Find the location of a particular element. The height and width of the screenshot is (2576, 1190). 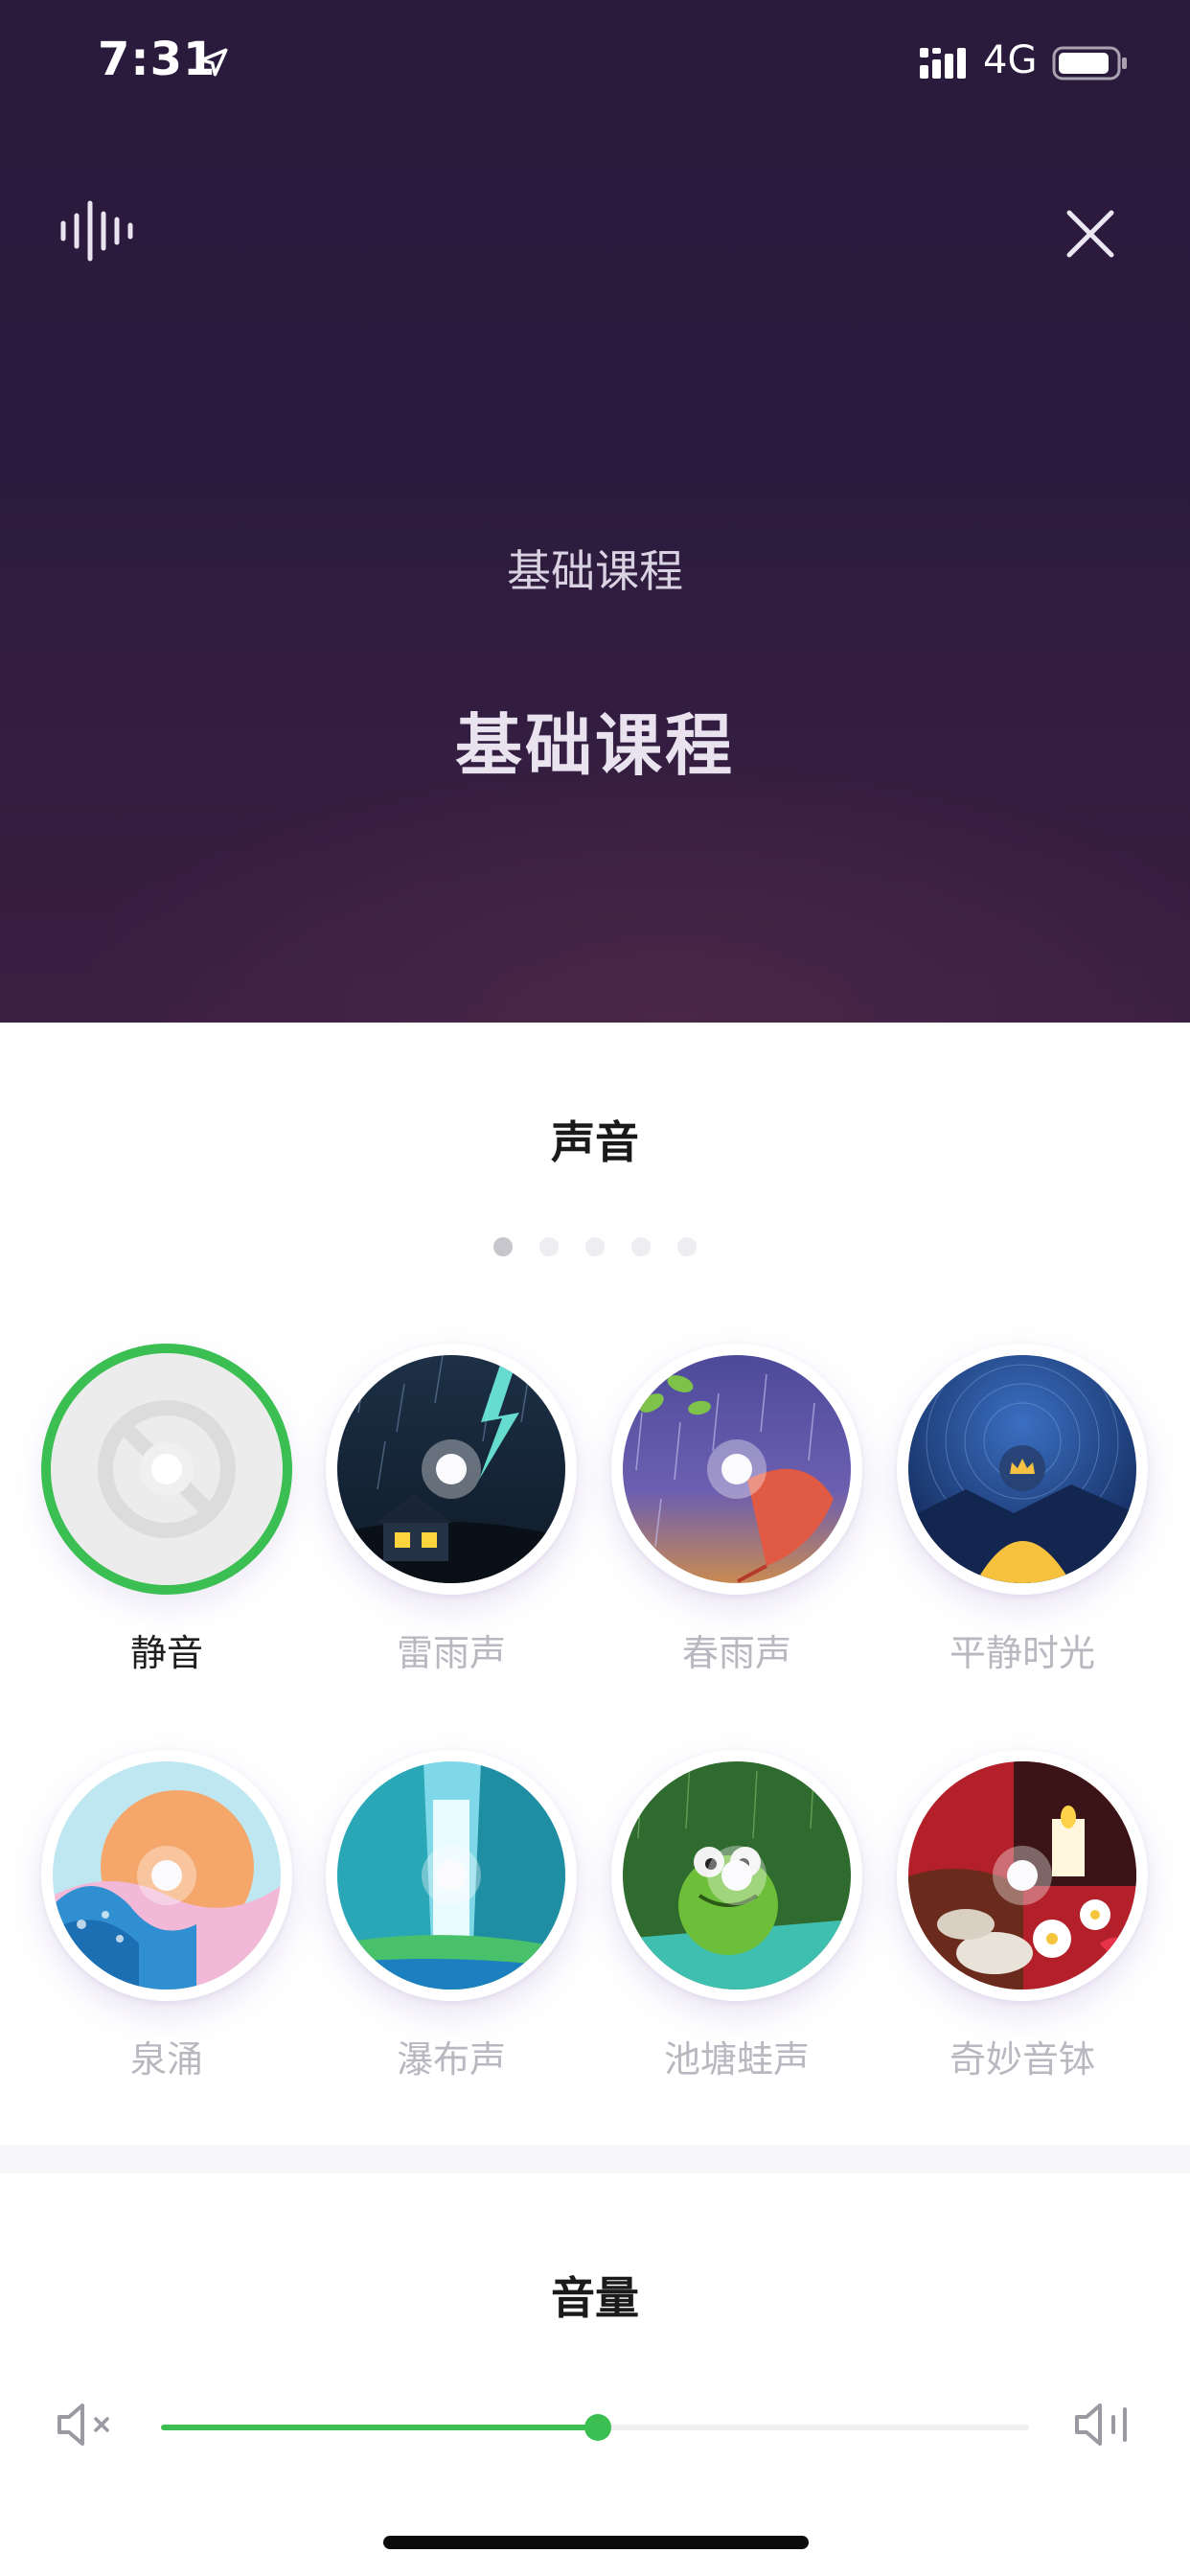

sound-label: 平静时光 is located at coordinates (1022, 1653).